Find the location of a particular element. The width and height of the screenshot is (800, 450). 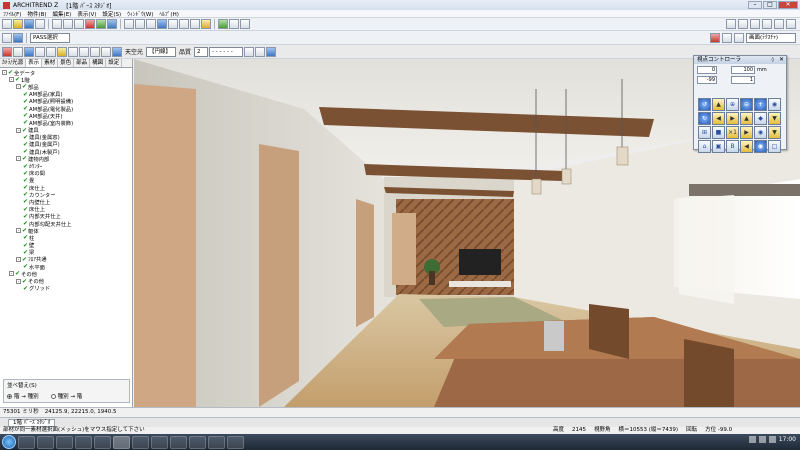

panel-tab-6: 設定 is located at coordinates (114, 63).